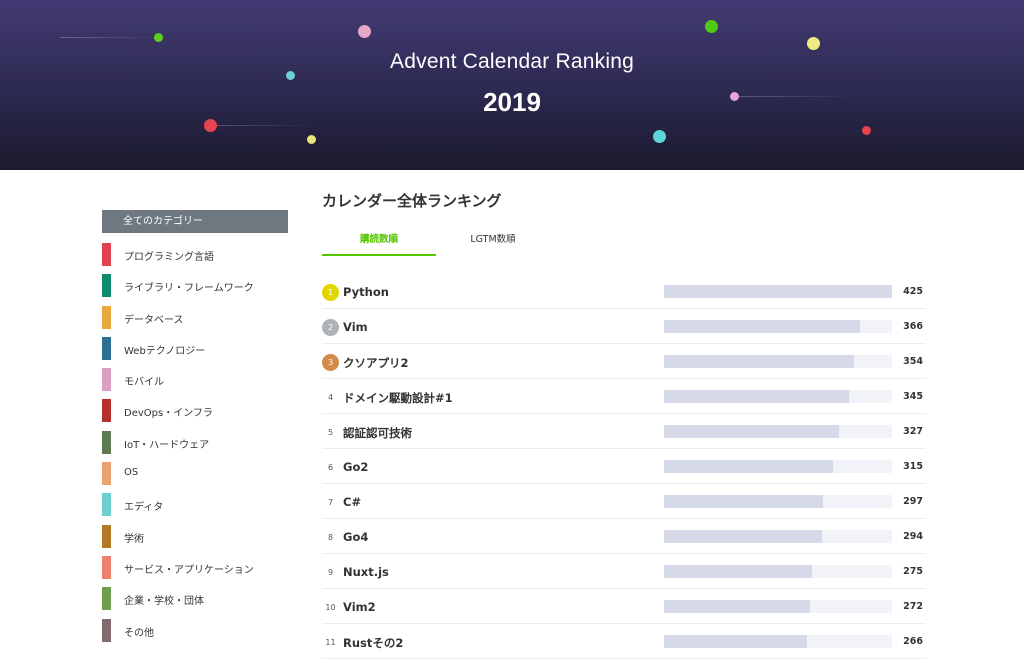 Image resolution: width=1024 pixels, height=667 pixels. I want to click on ranking-row: 10 Vim2 272, so click(624, 606).